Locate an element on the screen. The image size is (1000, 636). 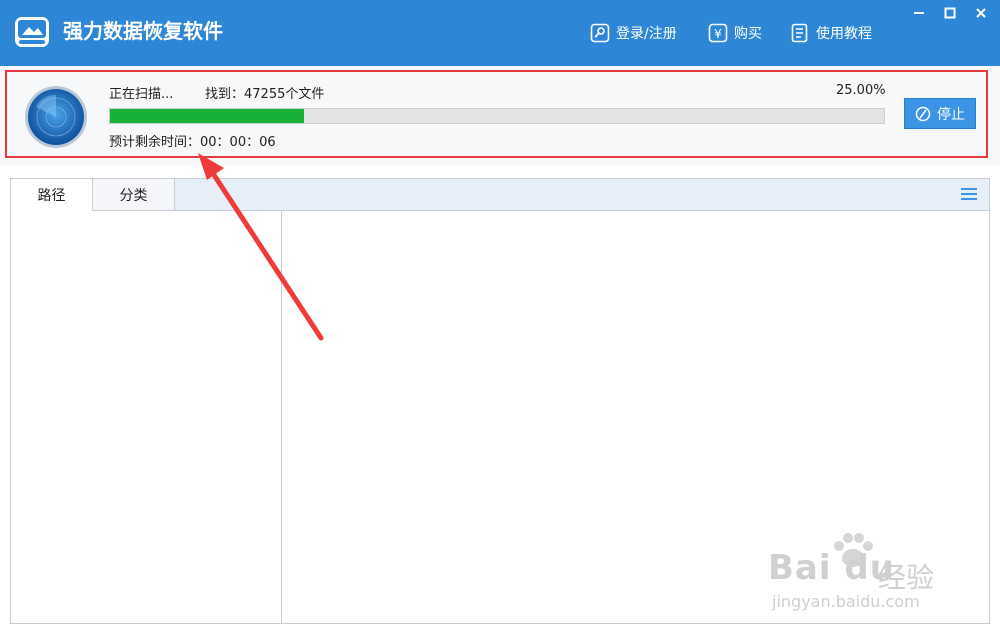
watermark-brand: Bai du is located at coordinates (831, 568).